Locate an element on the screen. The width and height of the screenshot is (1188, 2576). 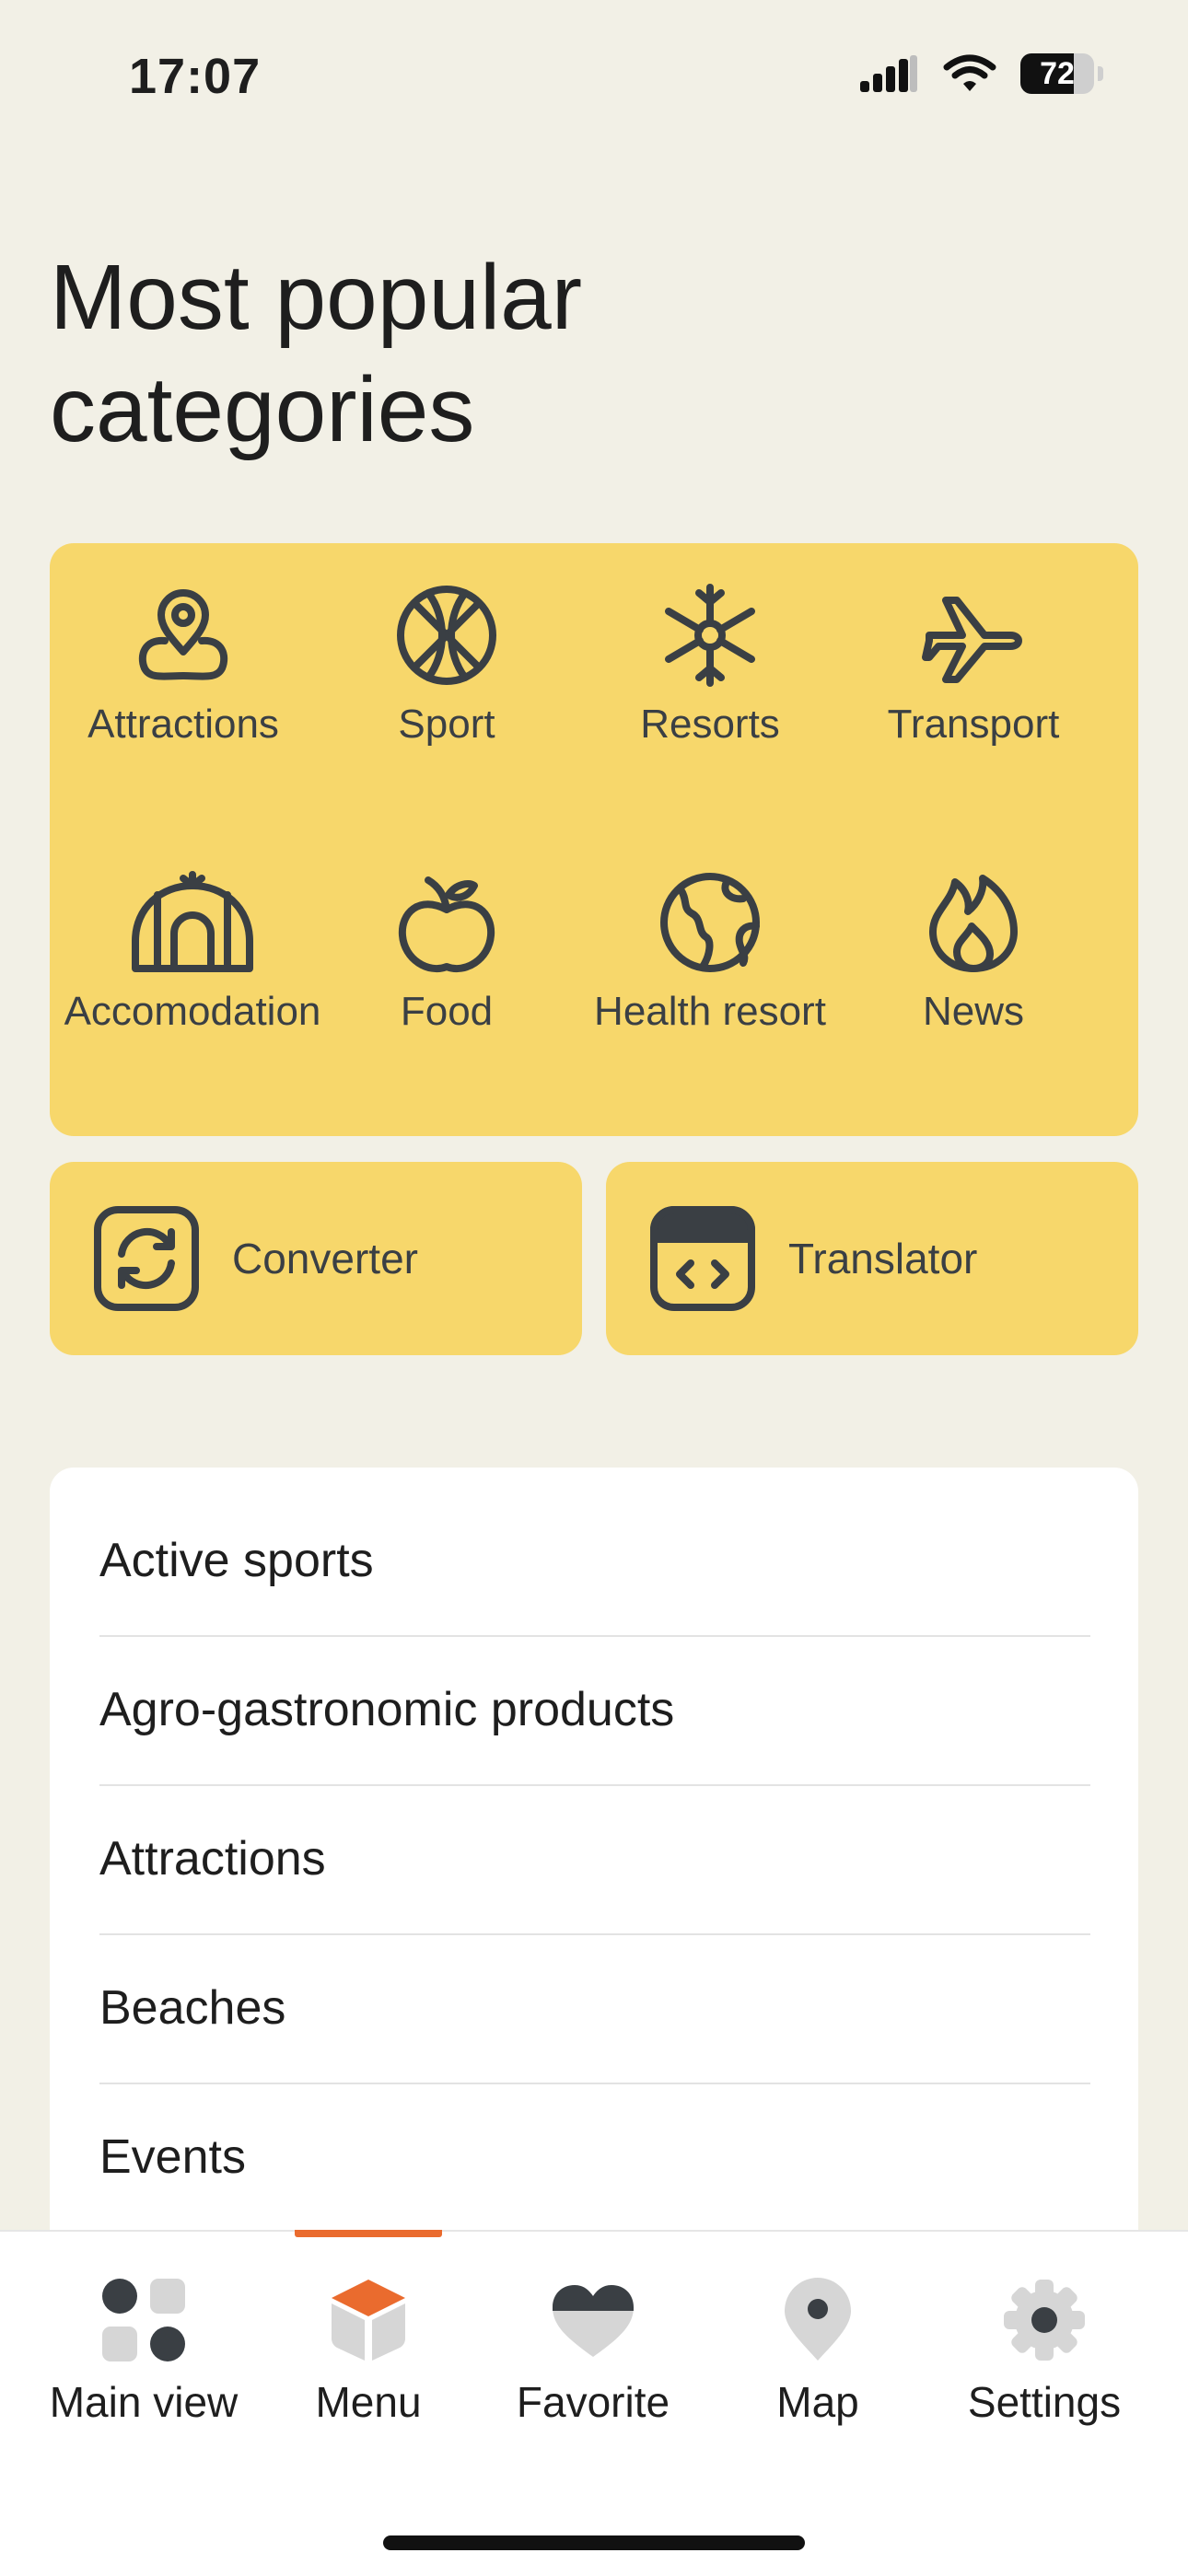
tab-map: Map is located at coordinates (817, 2351).